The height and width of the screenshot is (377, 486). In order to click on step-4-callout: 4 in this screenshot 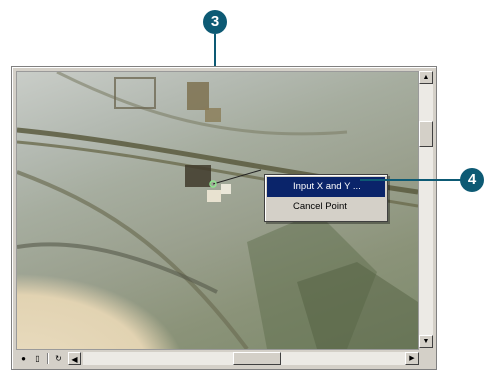, I will do `click(472, 180)`.